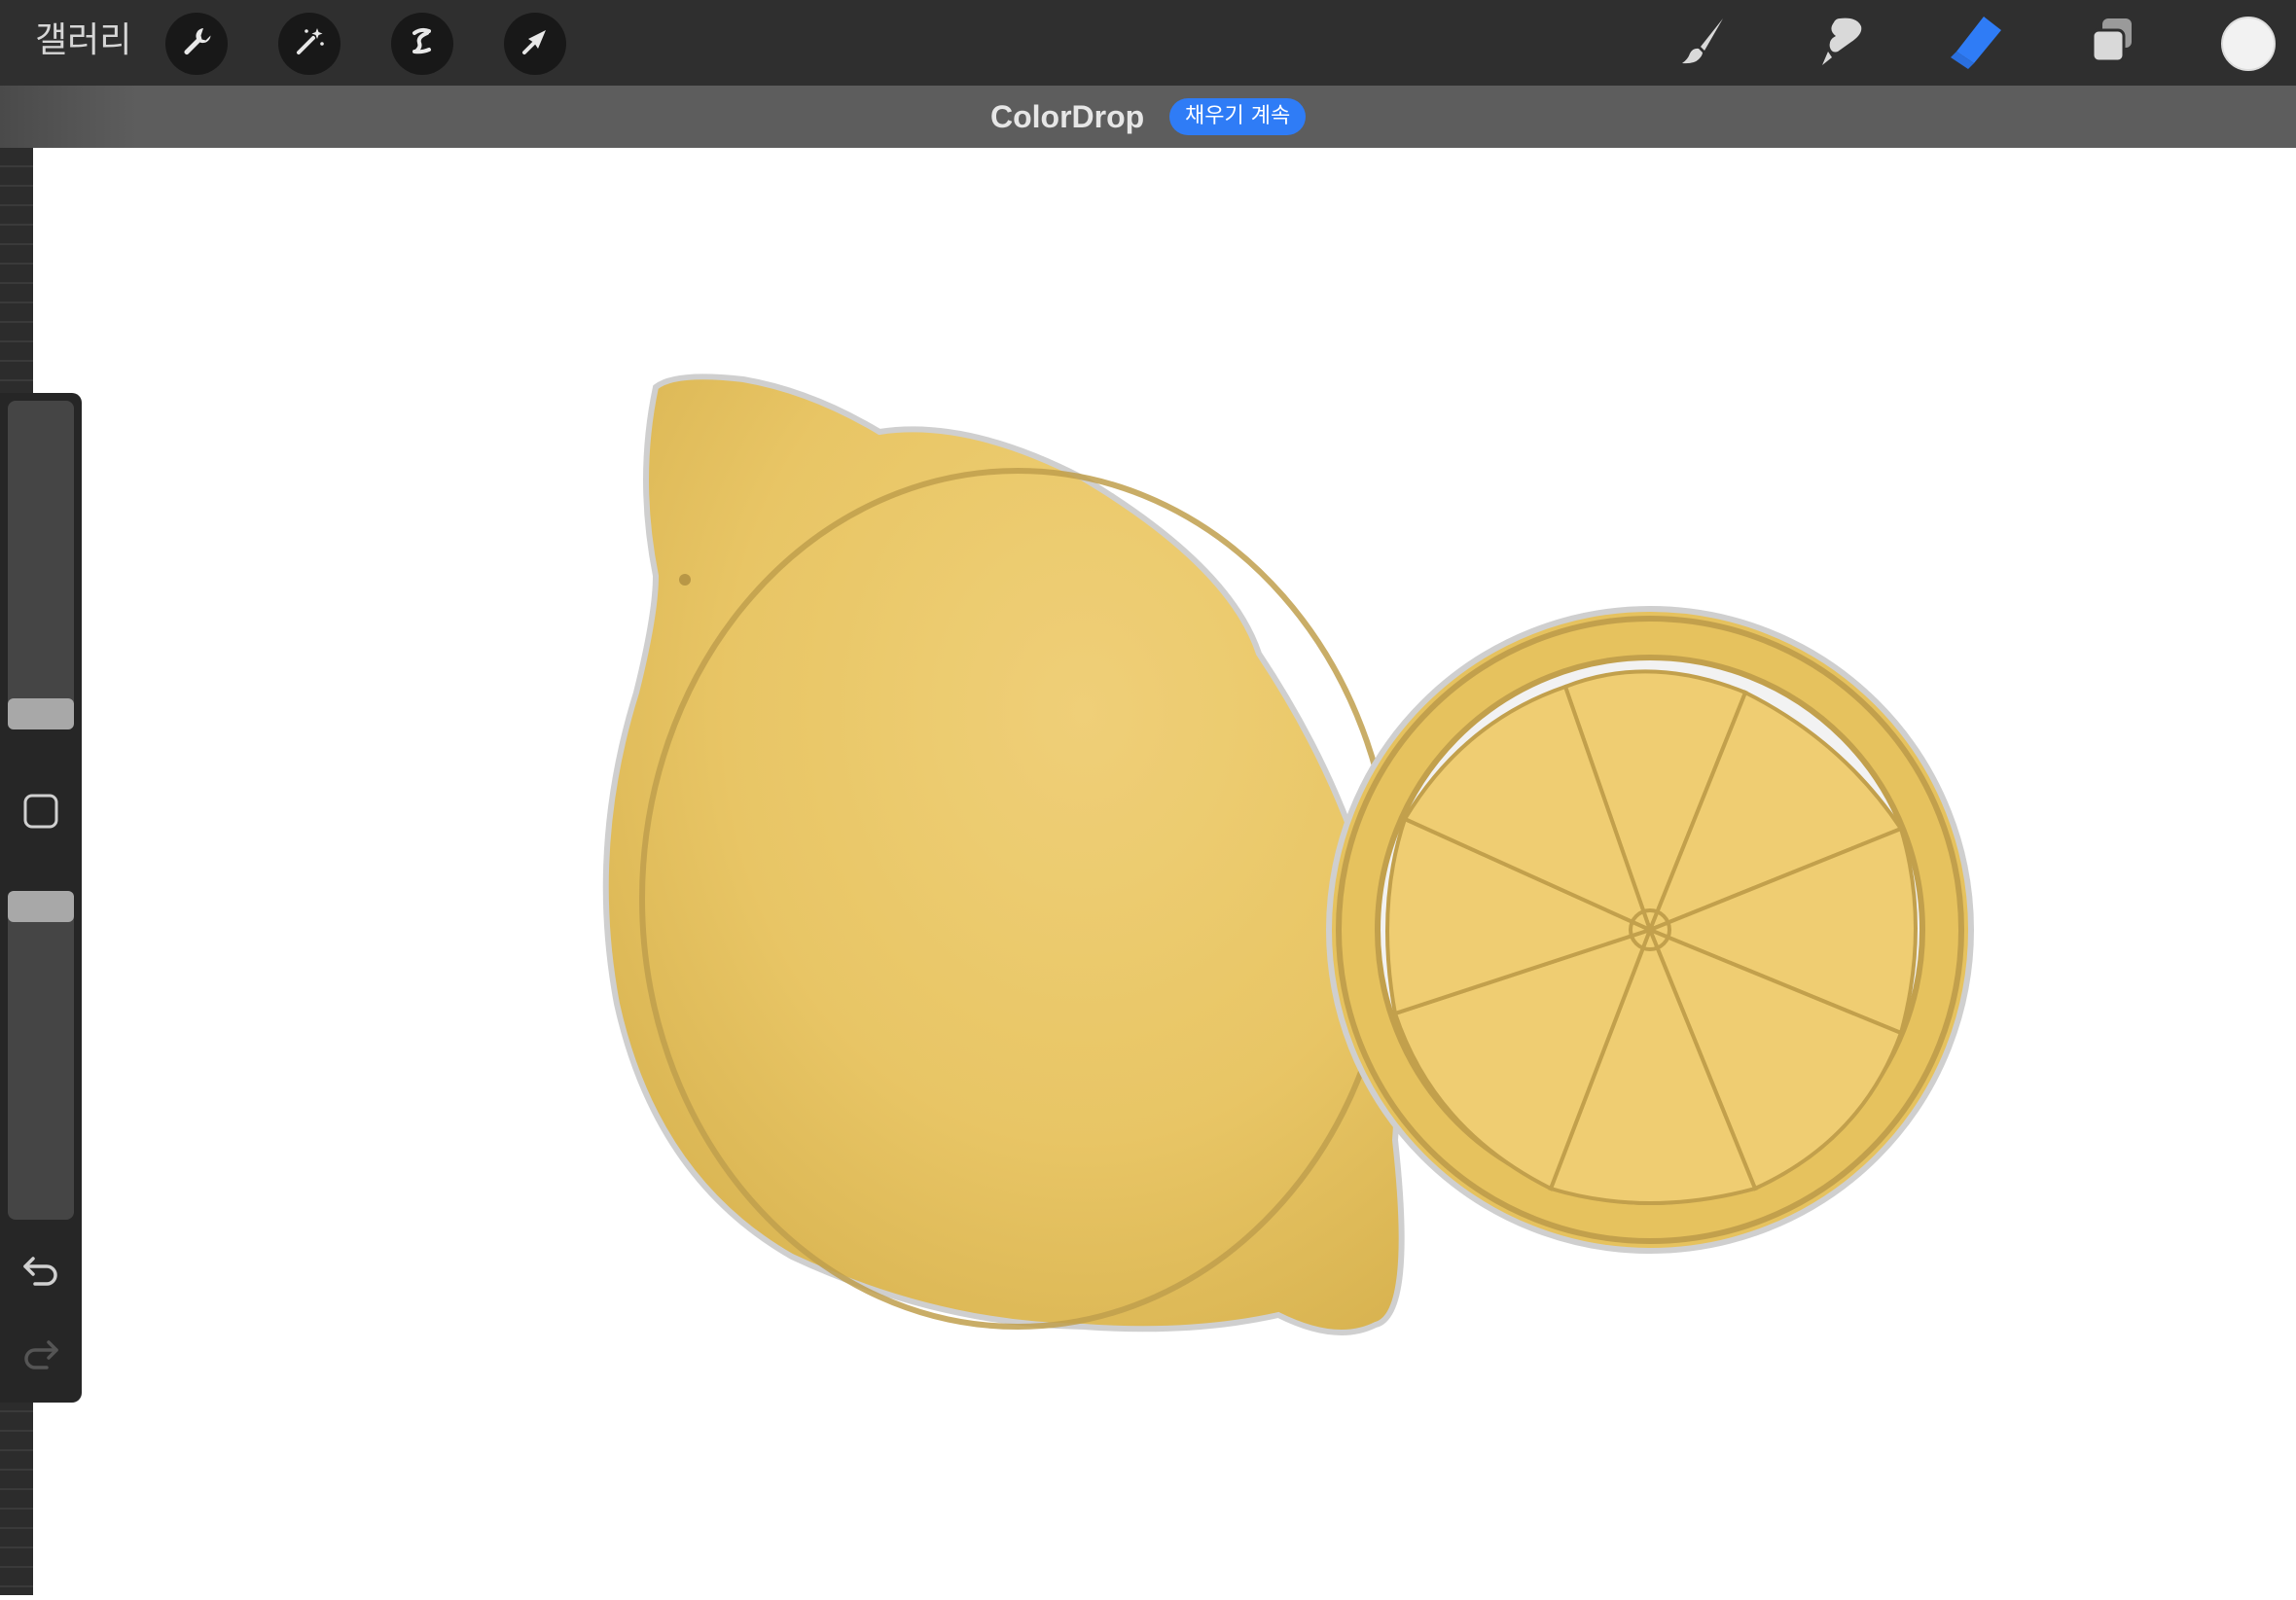  Describe the element at coordinates (41, 906) in the screenshot. I see `brush-opacity-slider-thumb` at that location.